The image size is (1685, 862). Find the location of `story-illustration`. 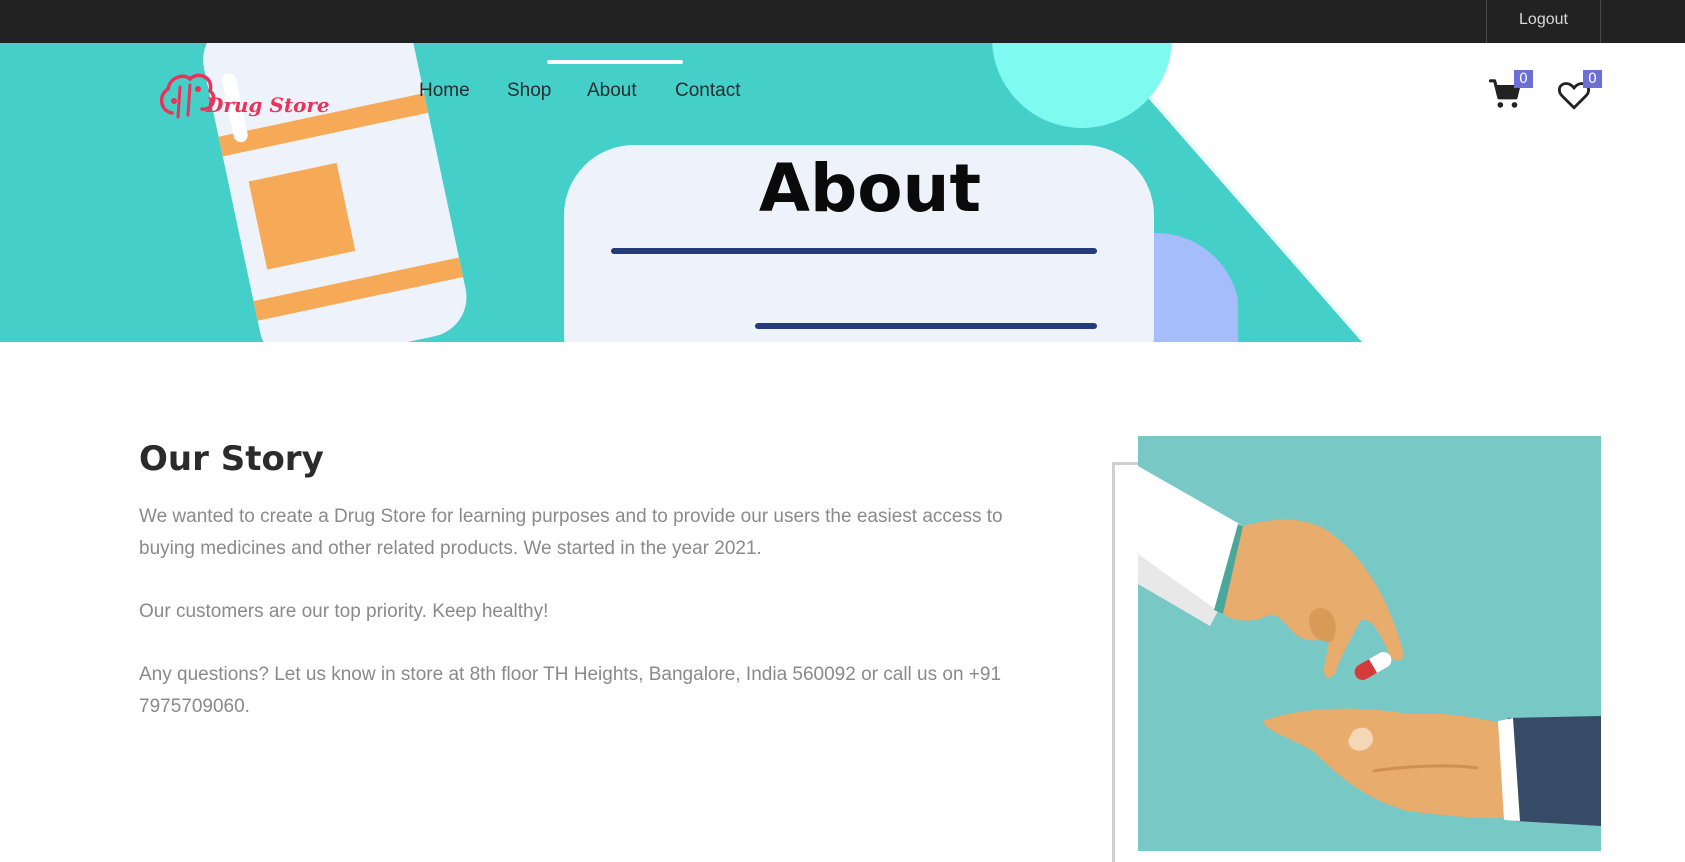

story-illustration is located at coordinates (1369, 643).